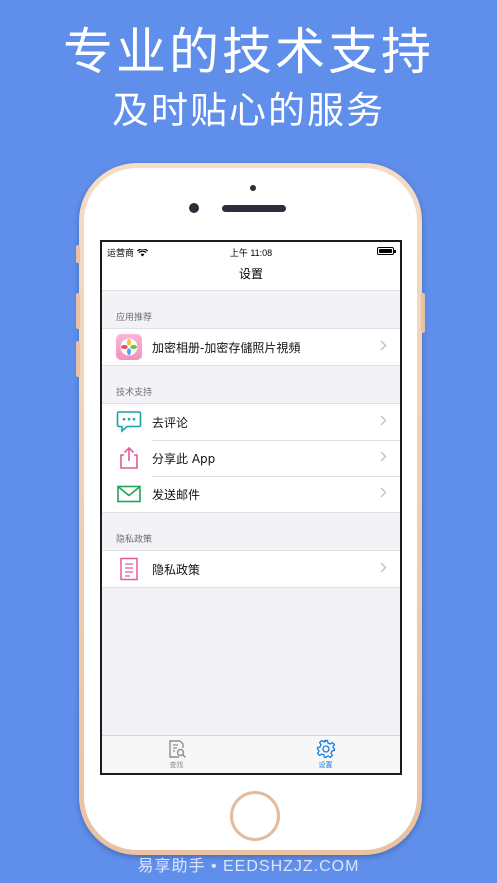 The height and width of the screenshot is (883, 497). I want to click on nav-title: 设置, so click(251, 275).